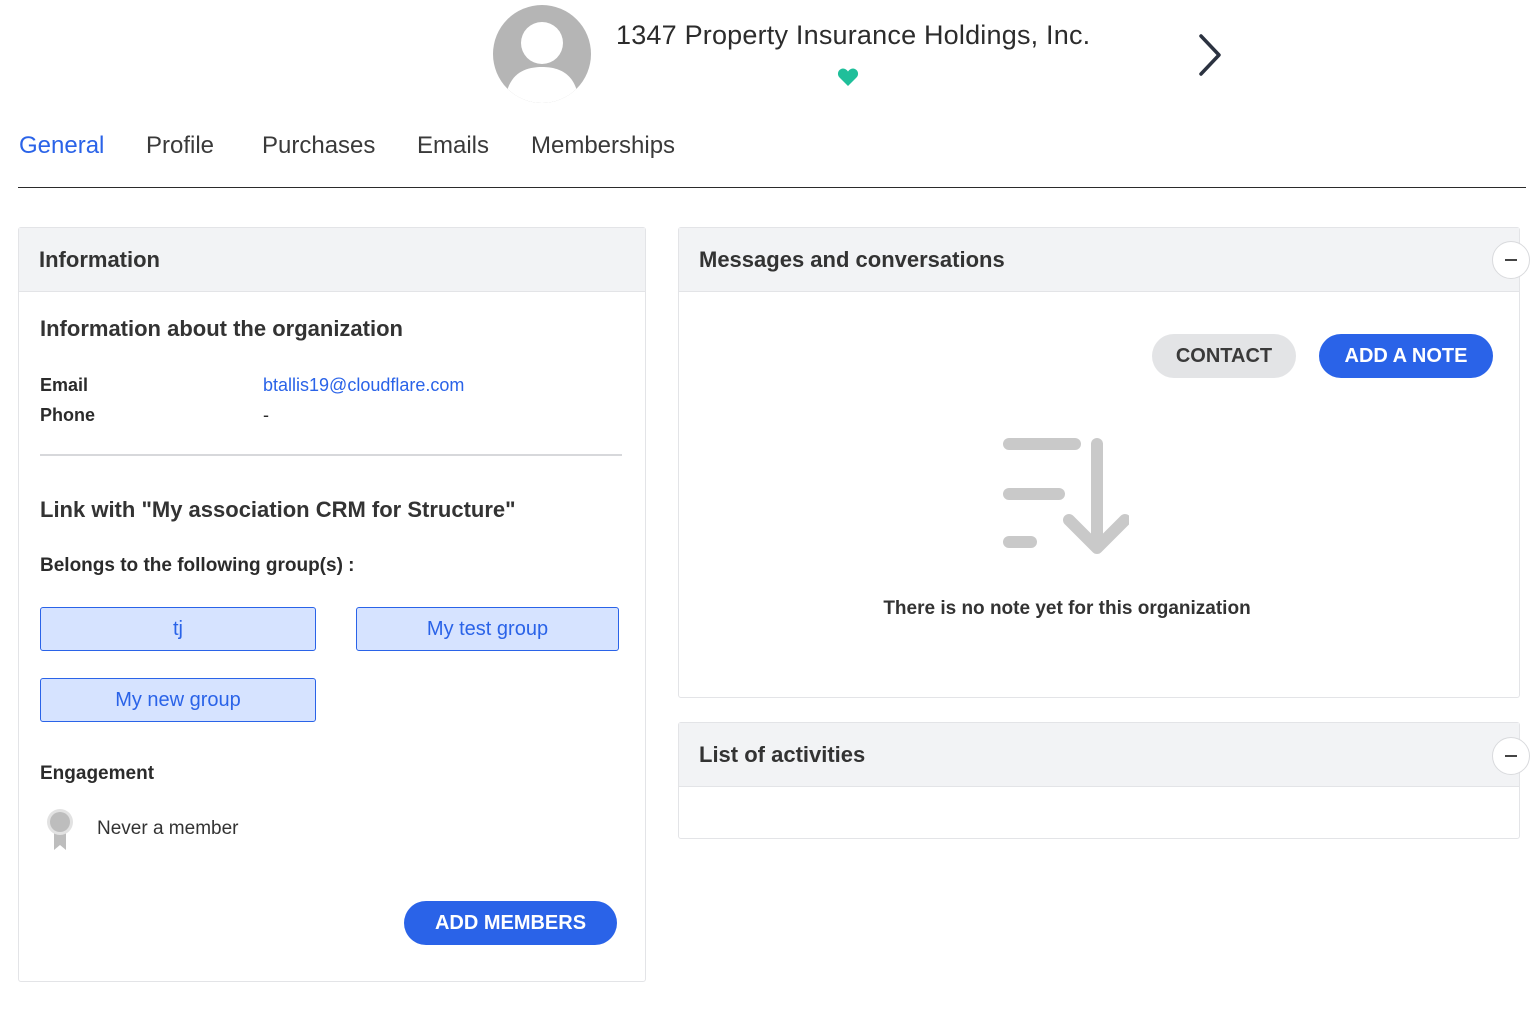 This screenshot has width=1536, height=1024. Describe the element at coordinates (97, 773) in the screenshot. I see `engagement-label: Engagement` at that location.